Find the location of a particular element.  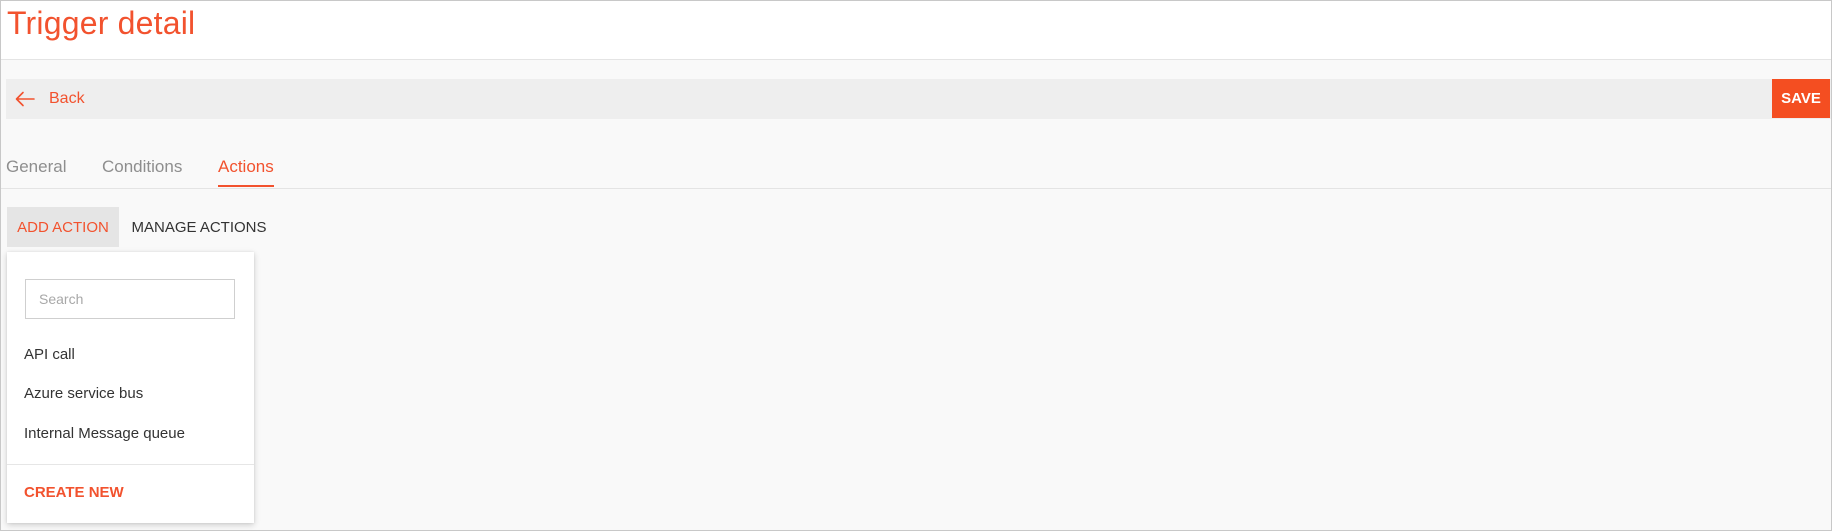

back-link: Back is located at coordinates (50, 99).